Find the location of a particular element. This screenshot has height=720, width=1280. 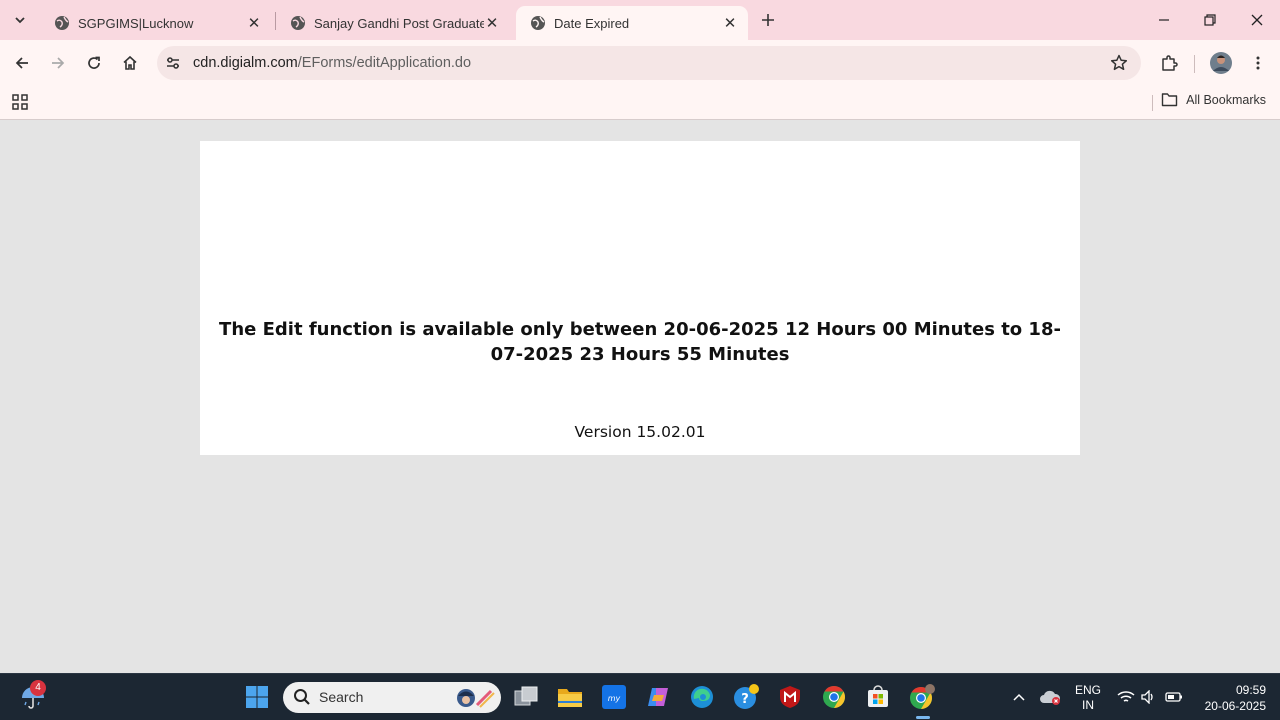

all-bookmarks-button: All Bookmarks is located at coordinates (1213, 99).